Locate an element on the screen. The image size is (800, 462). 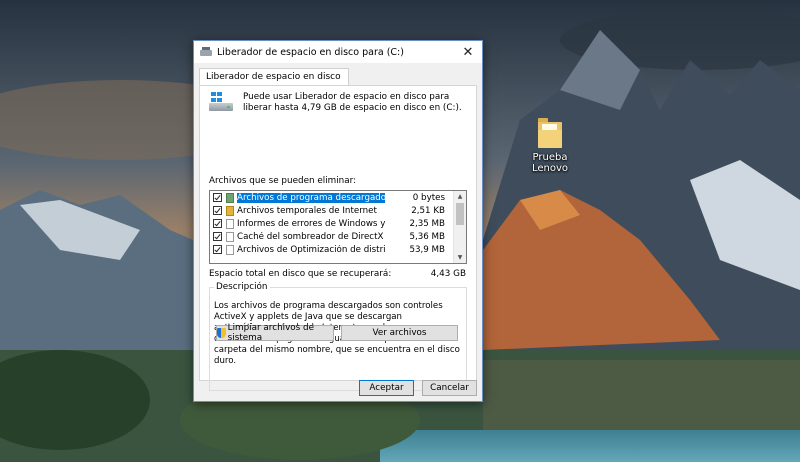
folder-icon is located at coordinates (550, 133).